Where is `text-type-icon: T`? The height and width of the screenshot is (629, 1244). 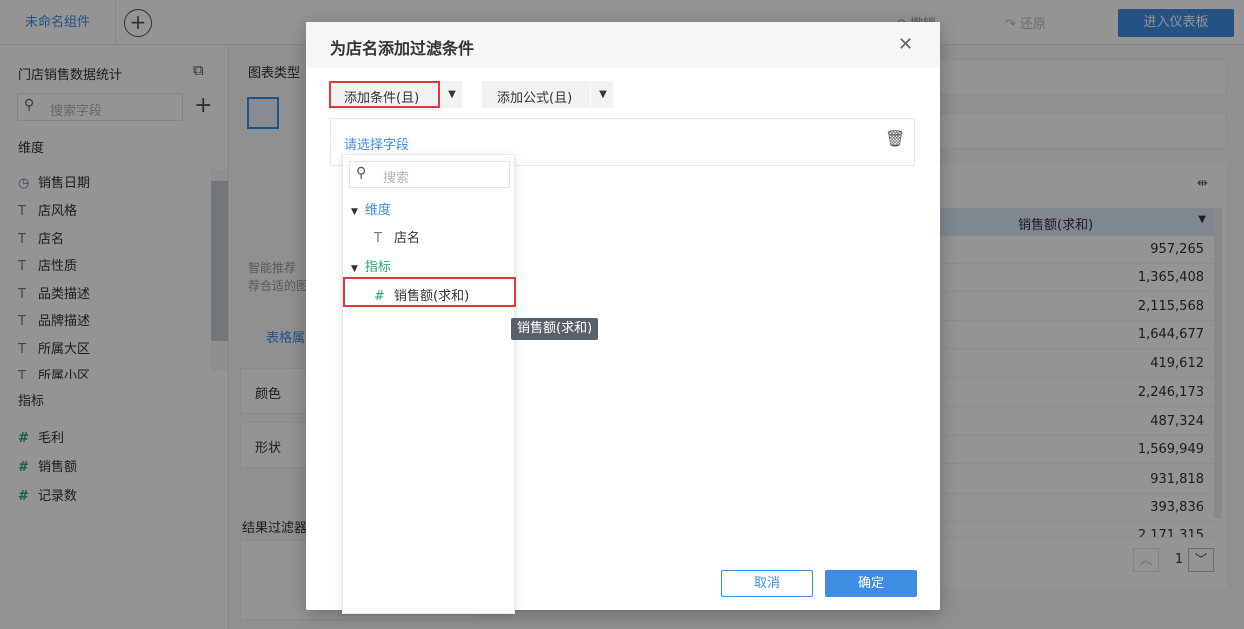
text-type-icon: T is located at coordinates (378, 238).